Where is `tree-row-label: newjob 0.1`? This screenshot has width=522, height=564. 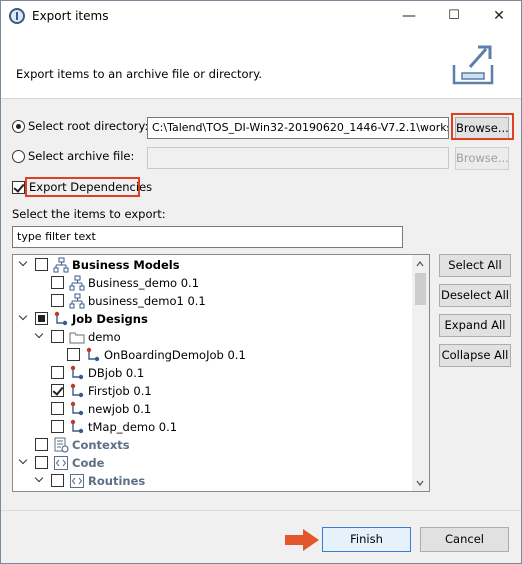 tree-row-label: newjob 0.1 is located at coordinates (120, 409).